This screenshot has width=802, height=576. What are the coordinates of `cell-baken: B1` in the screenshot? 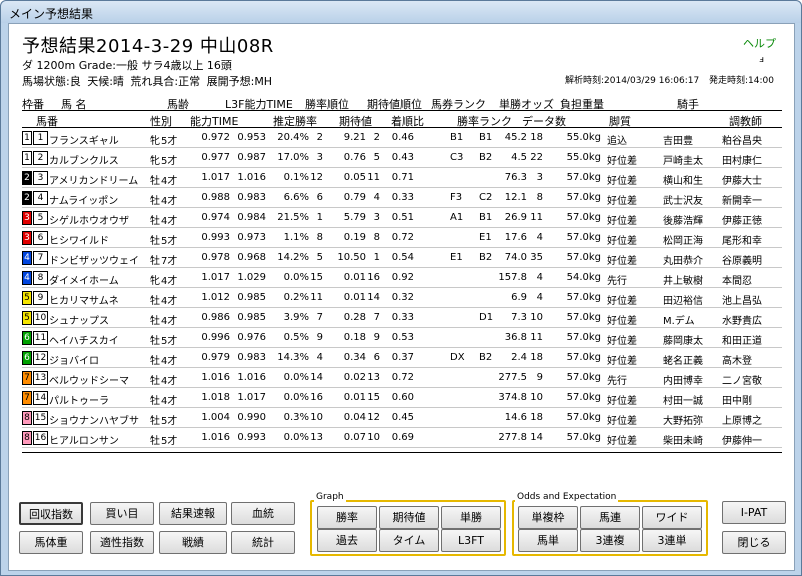 It's located at (457, 137).